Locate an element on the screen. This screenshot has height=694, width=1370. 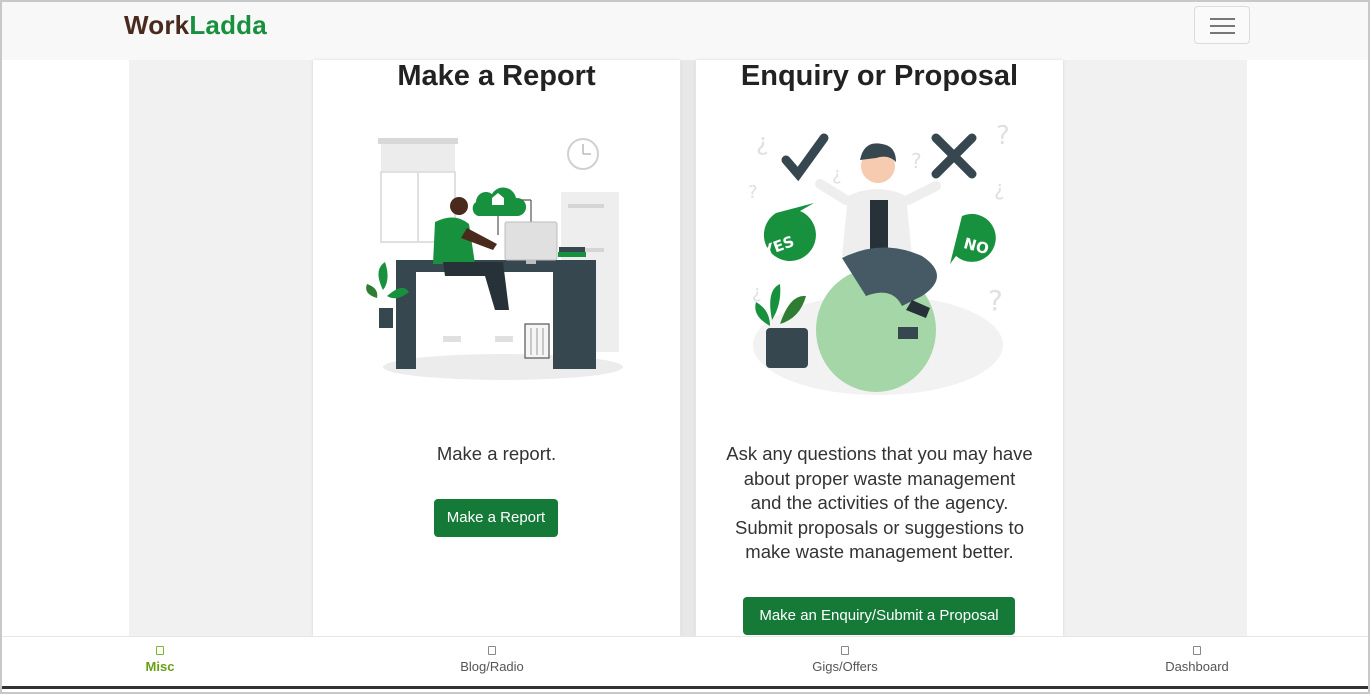
person-at-desk-illustration is located at coordinates (494, 259).